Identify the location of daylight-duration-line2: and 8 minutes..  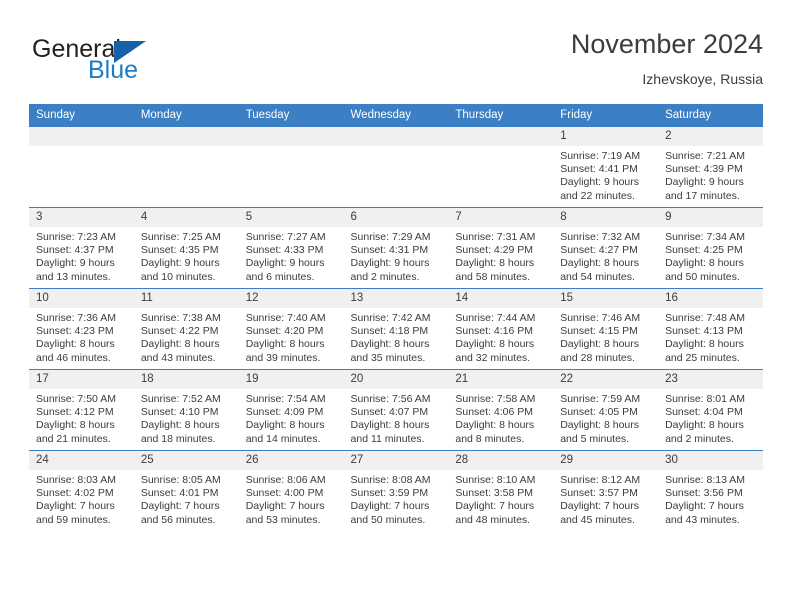
(490, 438).